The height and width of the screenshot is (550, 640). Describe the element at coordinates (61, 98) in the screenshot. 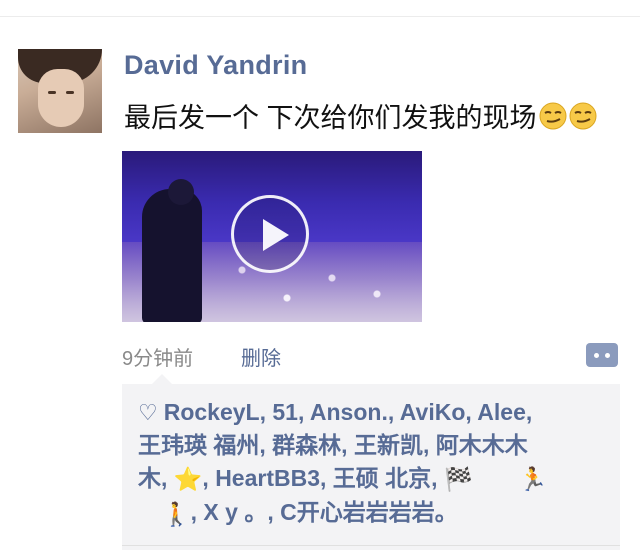

I see `avatar-face` at that location.